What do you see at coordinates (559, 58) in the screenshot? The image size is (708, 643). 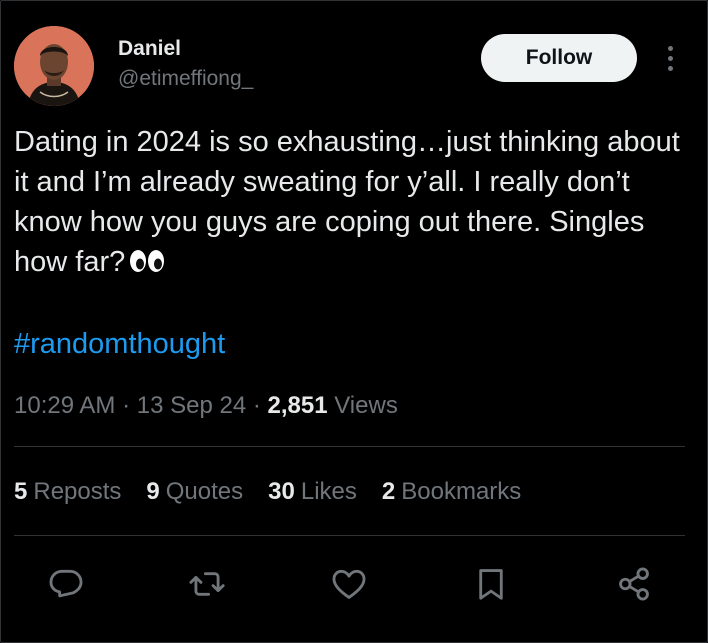 I see `follow-button: Follow` at bounding box center [559, 58].